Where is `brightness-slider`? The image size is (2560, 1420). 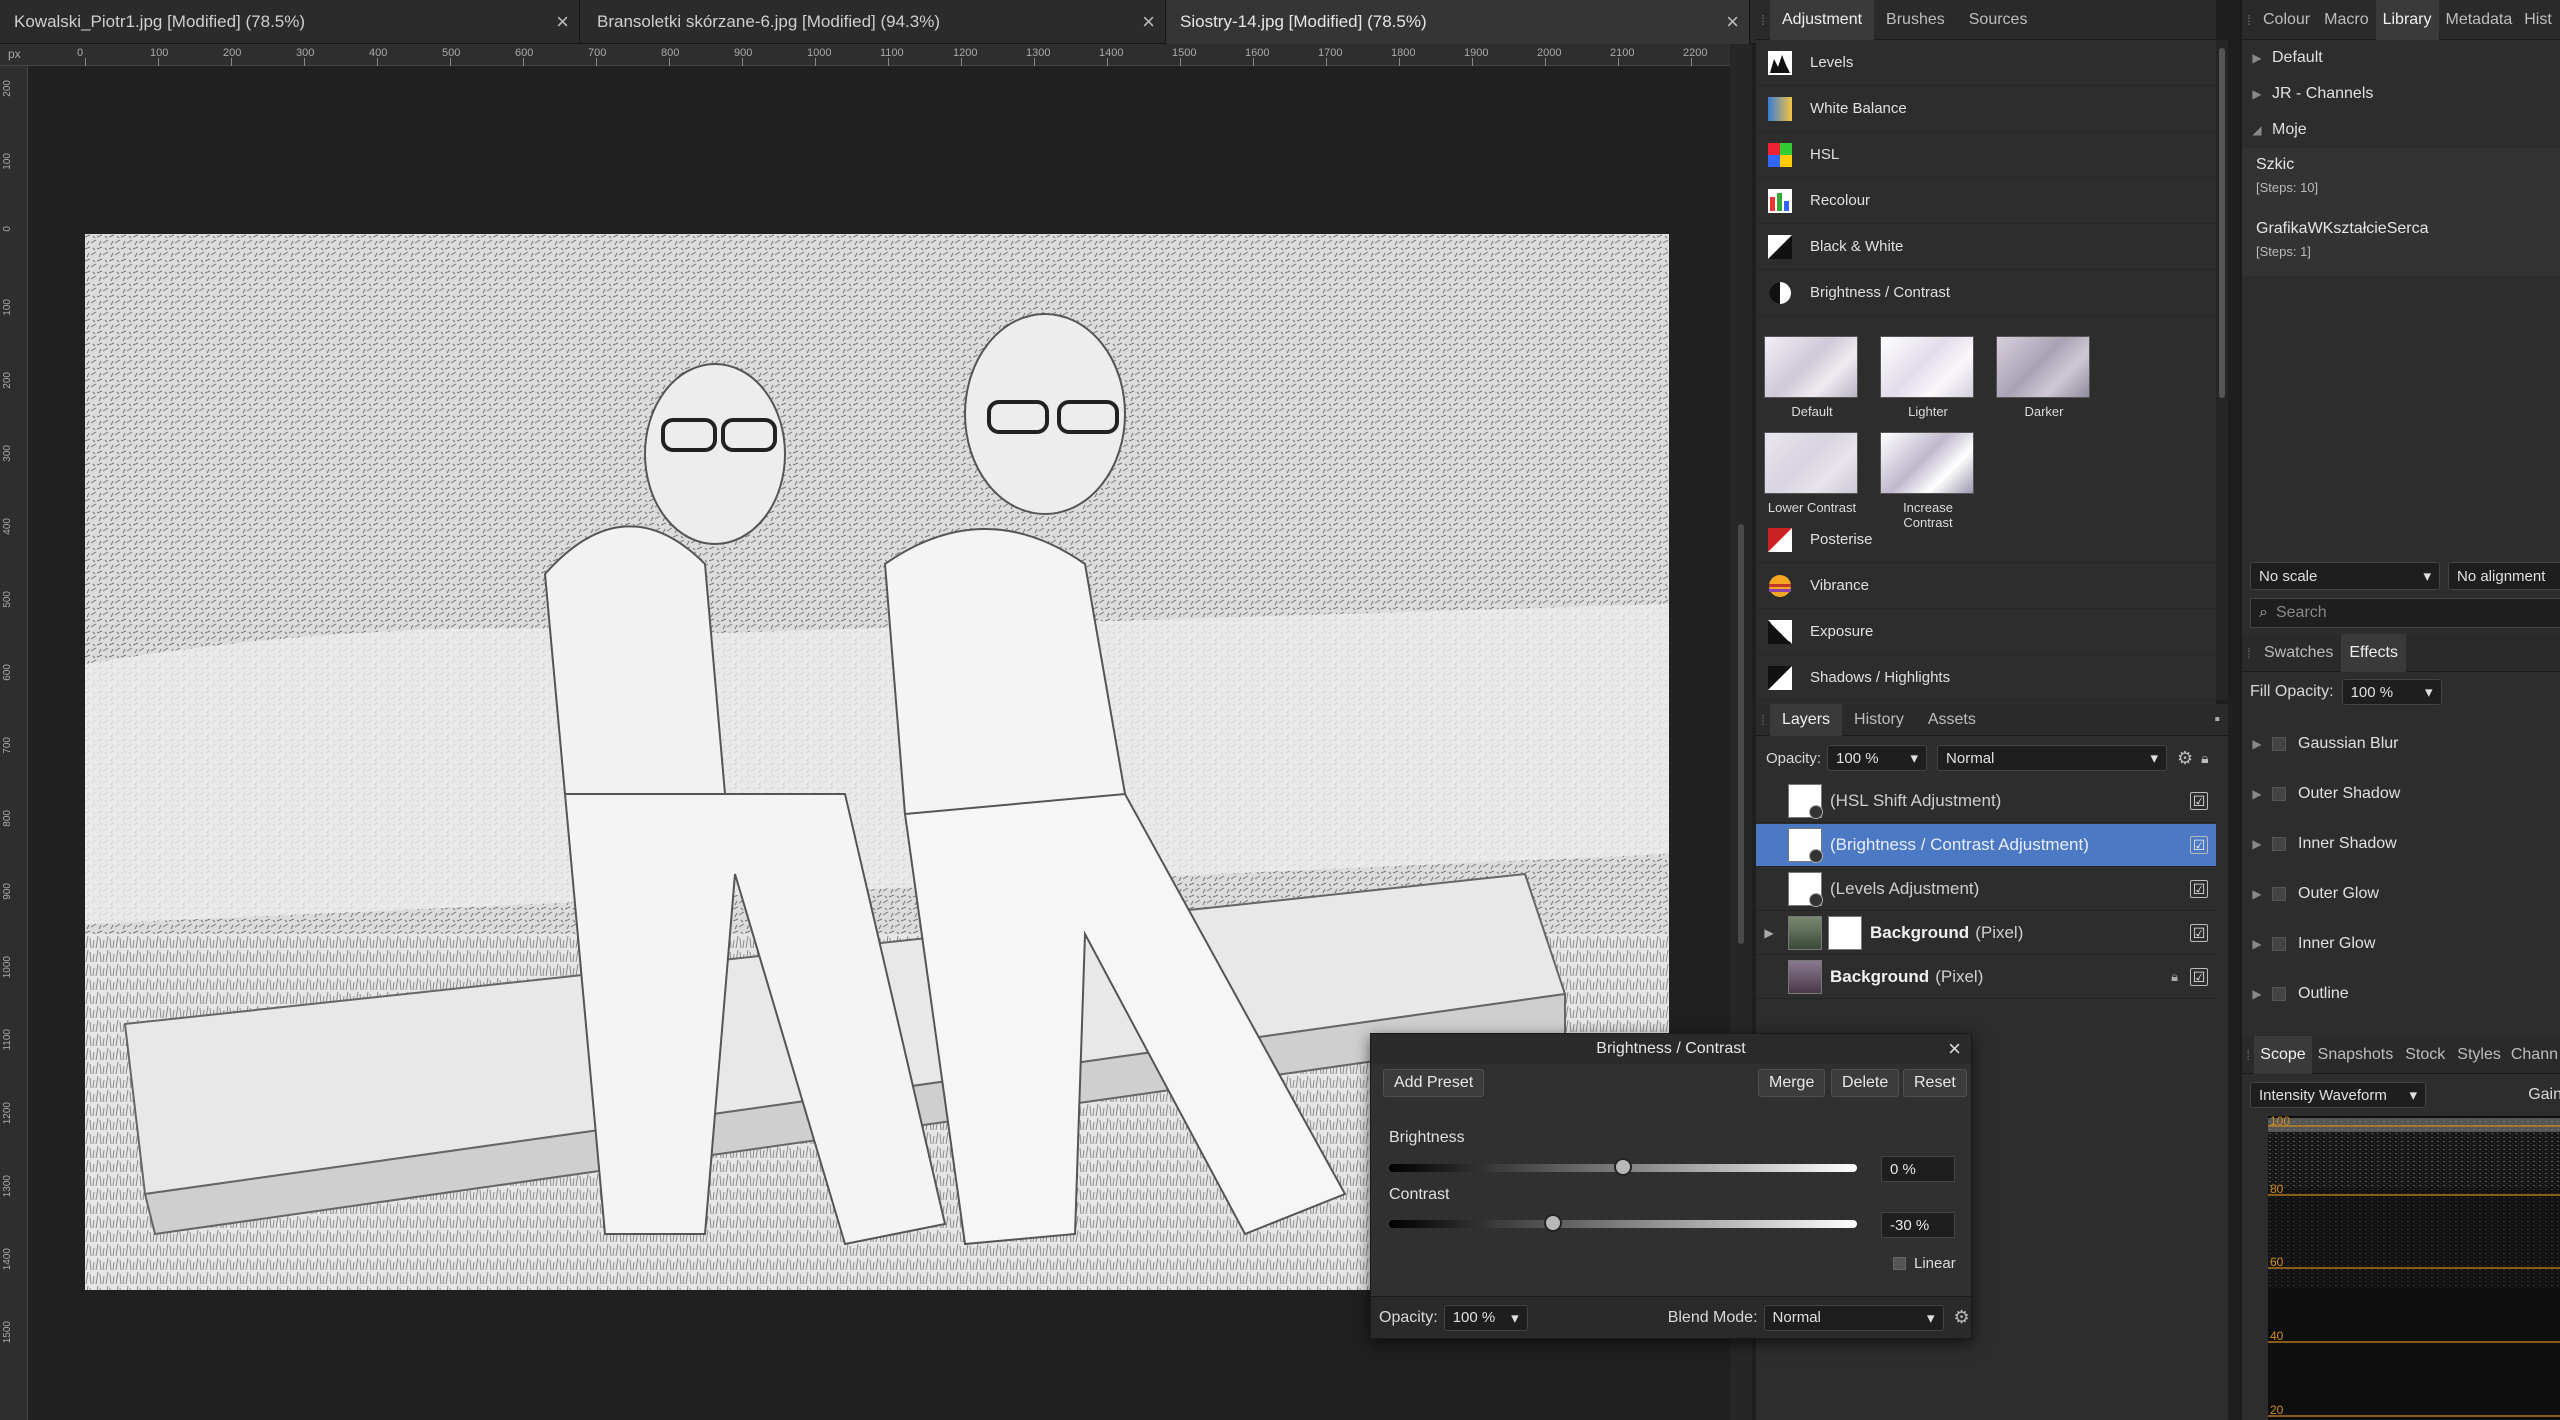 brightness-slider is located at coordinates (1623, 1167).